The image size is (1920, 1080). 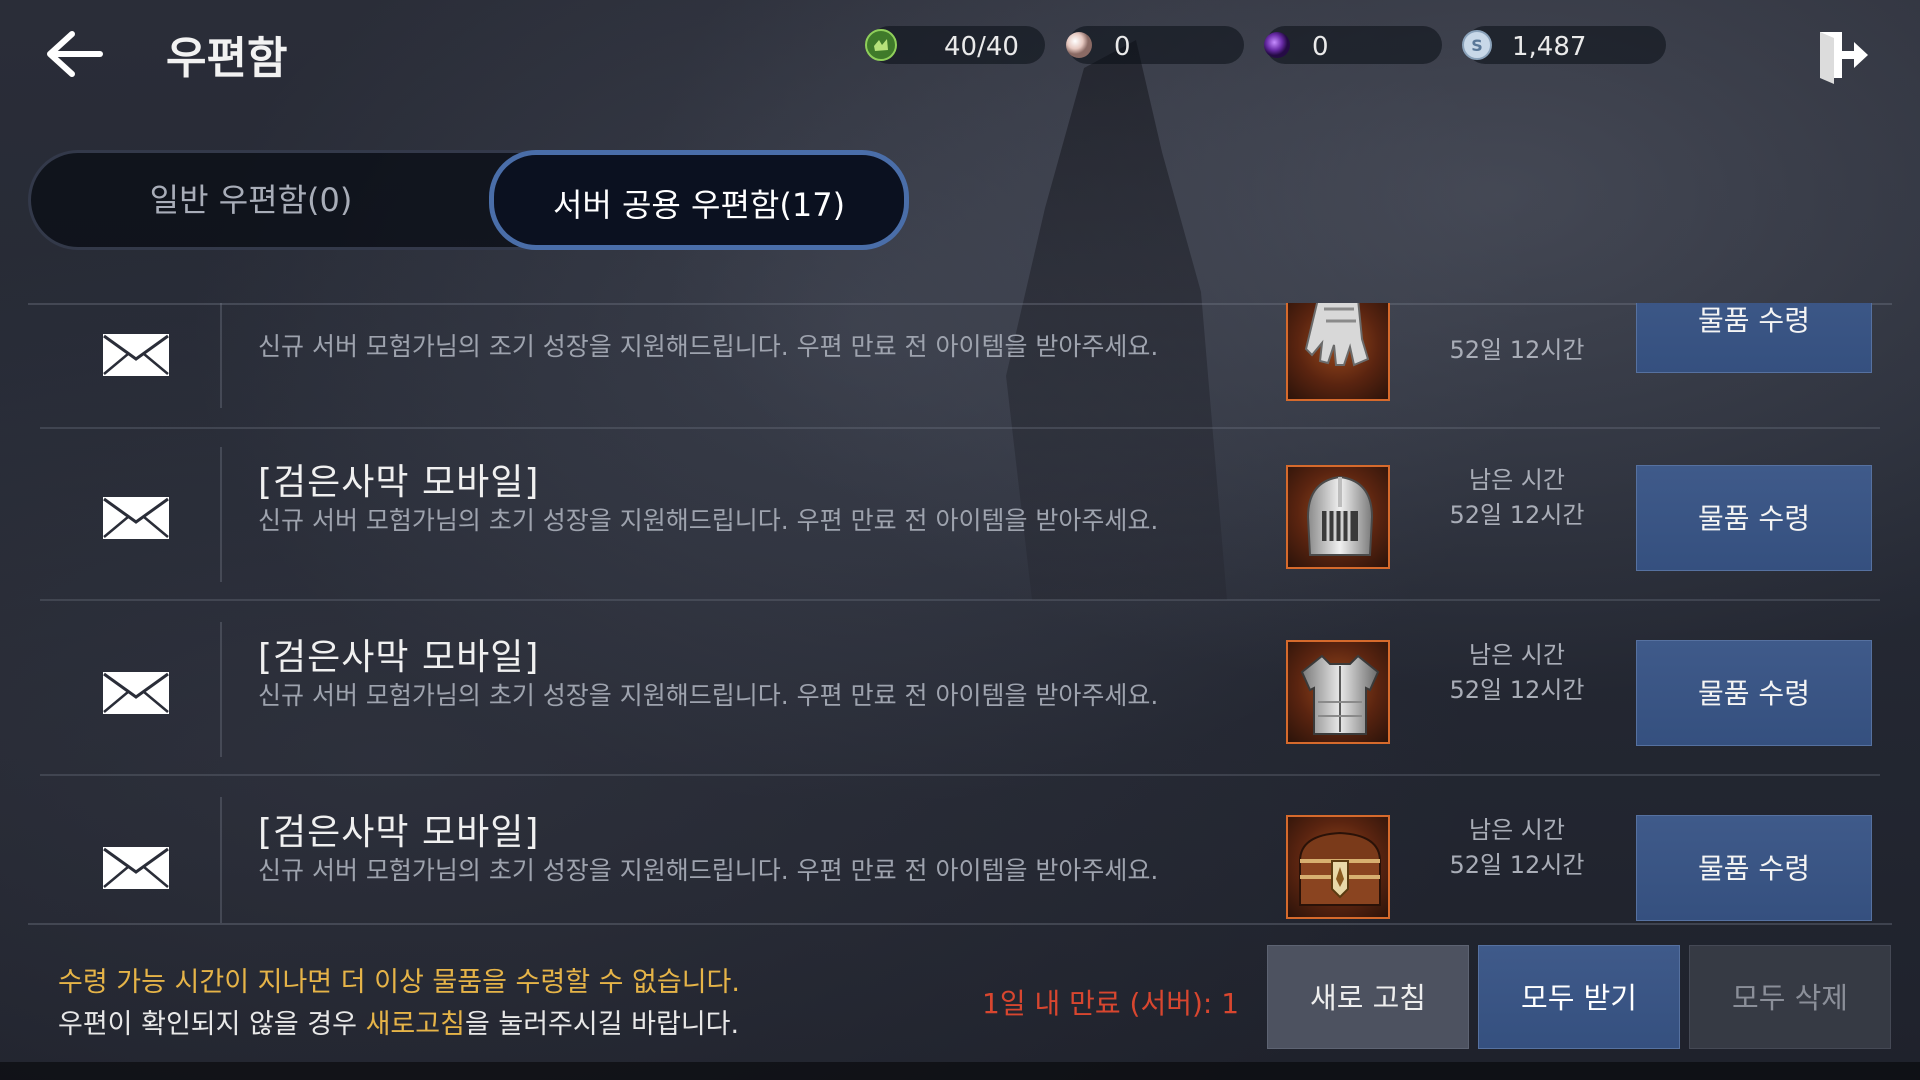 I want to click on tab-server-mailbox: 서버 공용 우편함(17), so click(x=699, y=200).